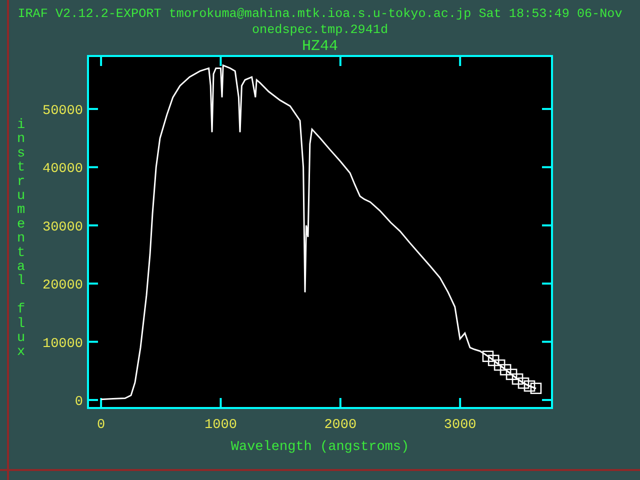 The width and height of the screenshot is (640, 480). What do you see at coordinates (320, 14) in the screenshot?
I see `system-info: IRAF V2.12.2-EXPORT tmorokuma@mahina.mtk.ioa.s.u-tokyo.ac.jp Sat 18:53:49 06-Nov` at bounding box center [320, 14].